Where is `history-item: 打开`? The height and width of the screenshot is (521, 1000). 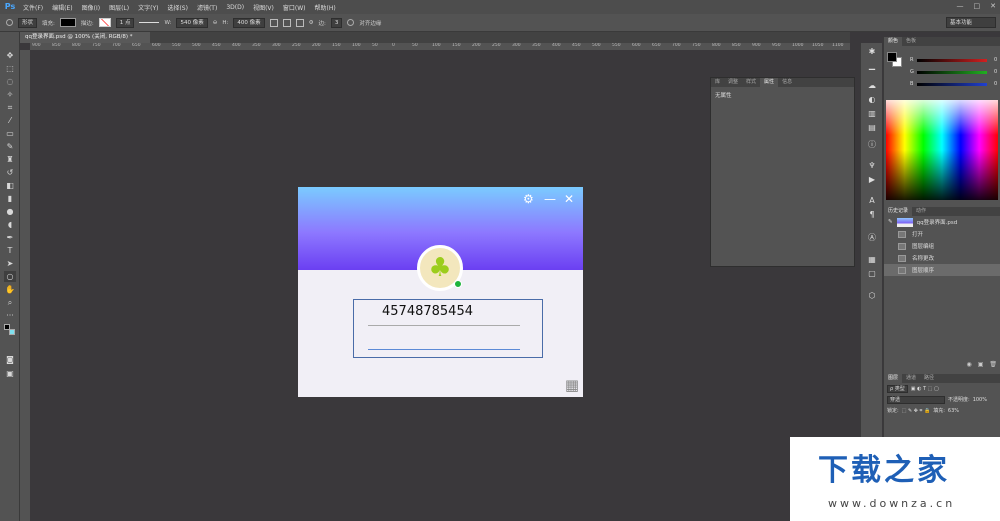
history-item: 打开 is located at coordinates (942, 234).